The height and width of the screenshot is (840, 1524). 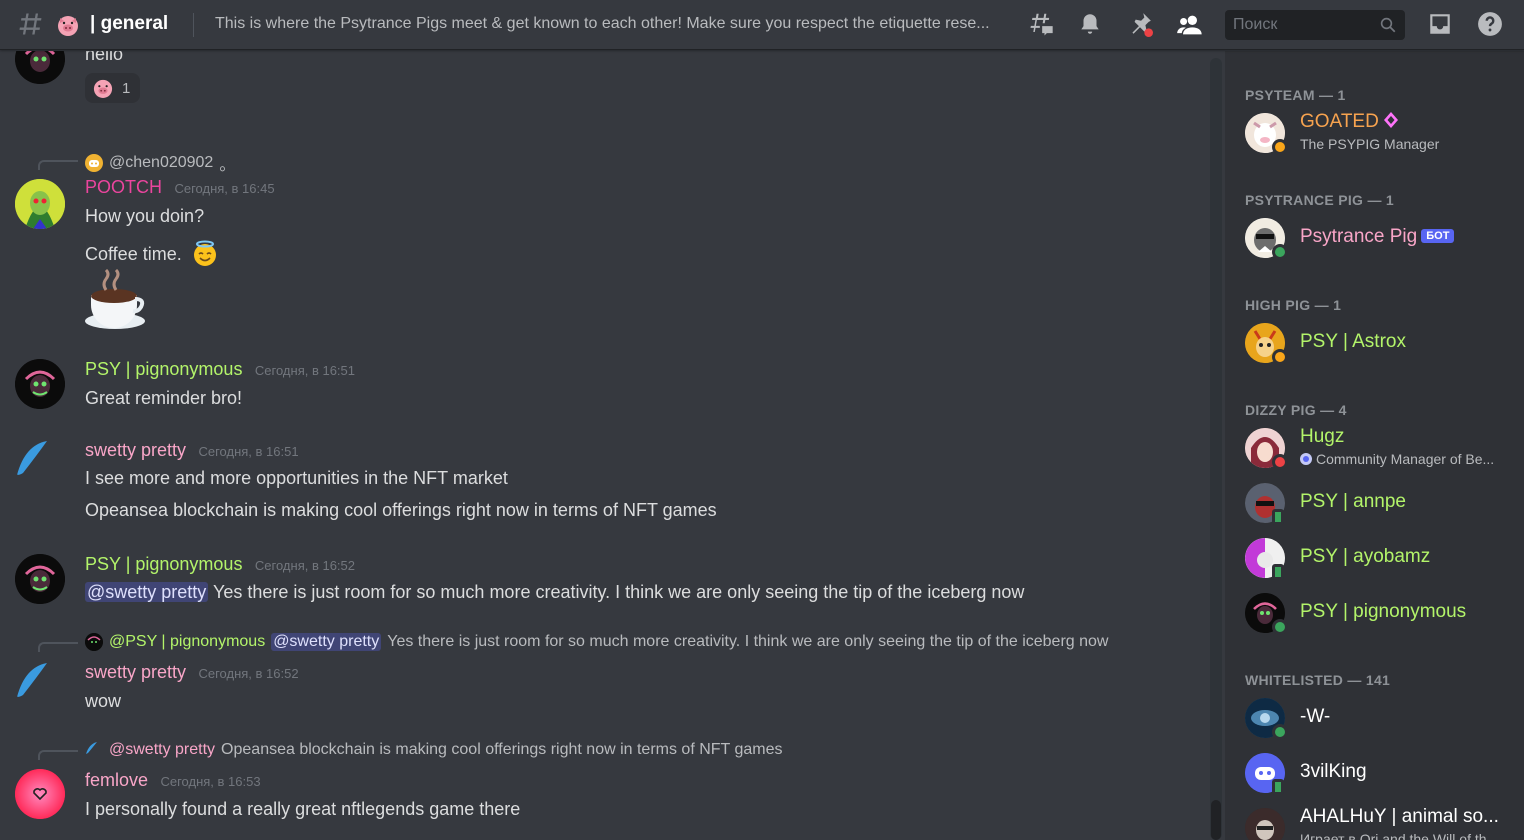 I want to click on timestamp: Сегодня, в 16:45, so click(x=224, y=188).